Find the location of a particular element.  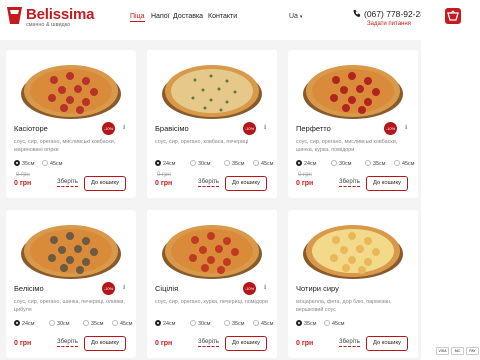

mastercard-icon: MC is located at coordinates (457, 351).